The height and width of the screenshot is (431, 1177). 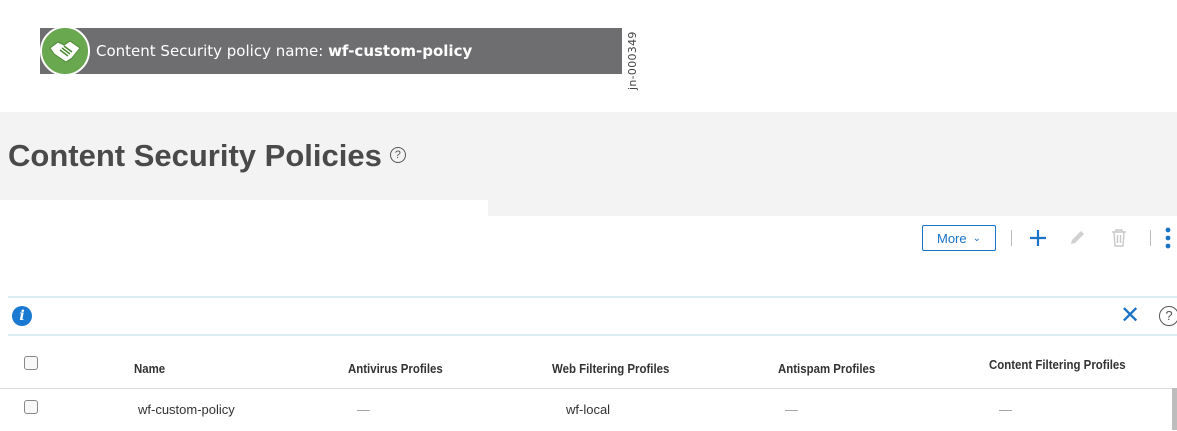 What do you see at coordinates (31, 363) in the screenshot?
I see `select-all-checkbox` at bounding box center [31, 363].